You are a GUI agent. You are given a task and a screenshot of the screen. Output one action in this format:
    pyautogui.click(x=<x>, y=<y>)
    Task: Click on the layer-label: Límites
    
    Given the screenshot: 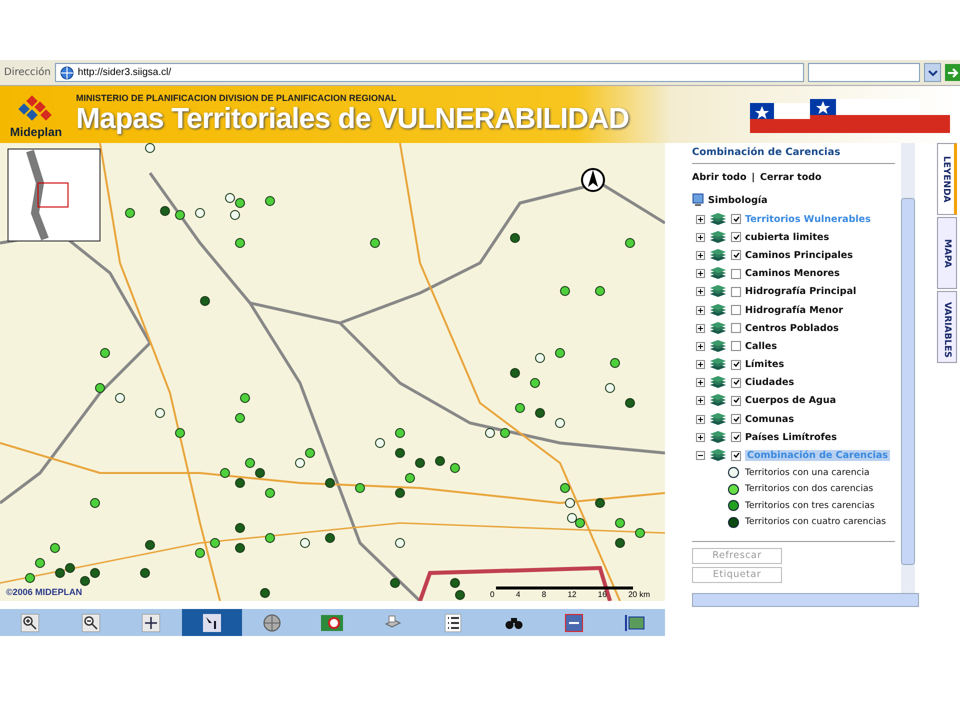 What is the action you would take?
    pyautogui.click(x=764, y=364)
    